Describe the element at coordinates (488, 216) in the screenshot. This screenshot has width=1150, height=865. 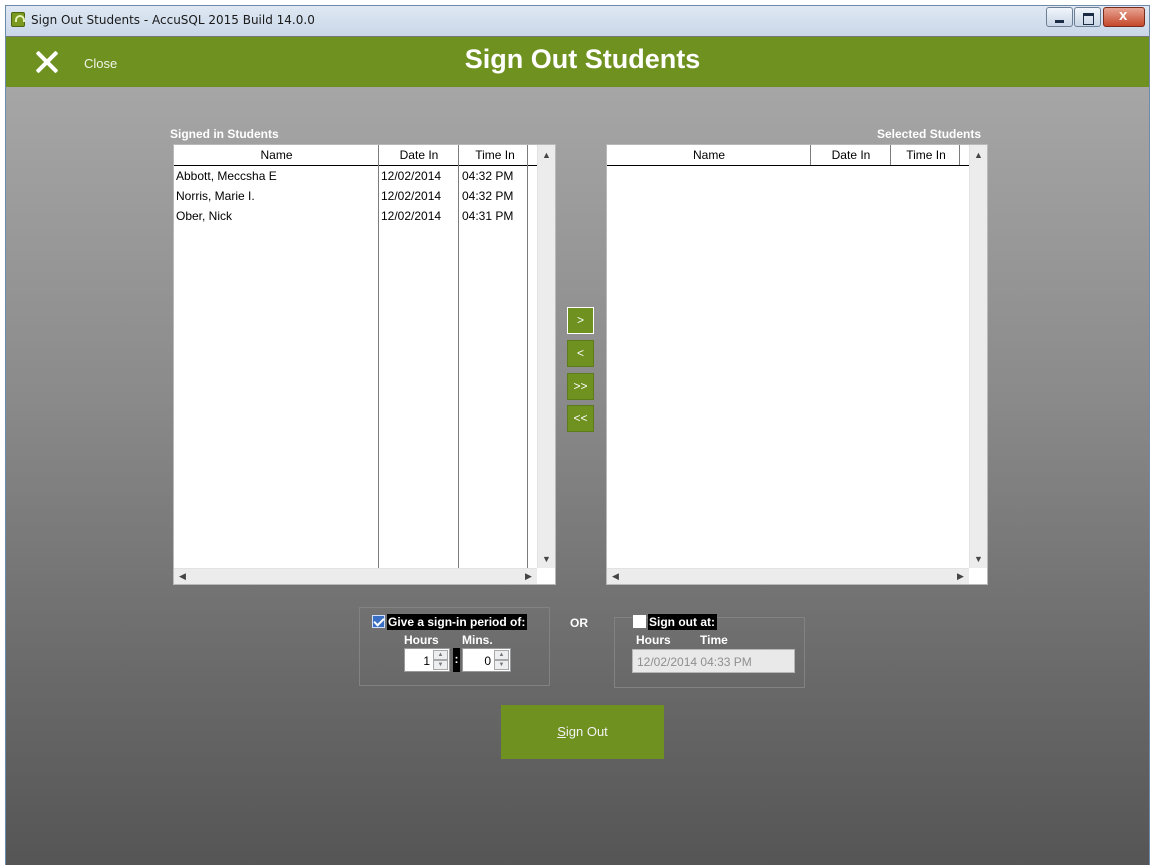
I see `cell-time-in: 04:31 PM` at that location.